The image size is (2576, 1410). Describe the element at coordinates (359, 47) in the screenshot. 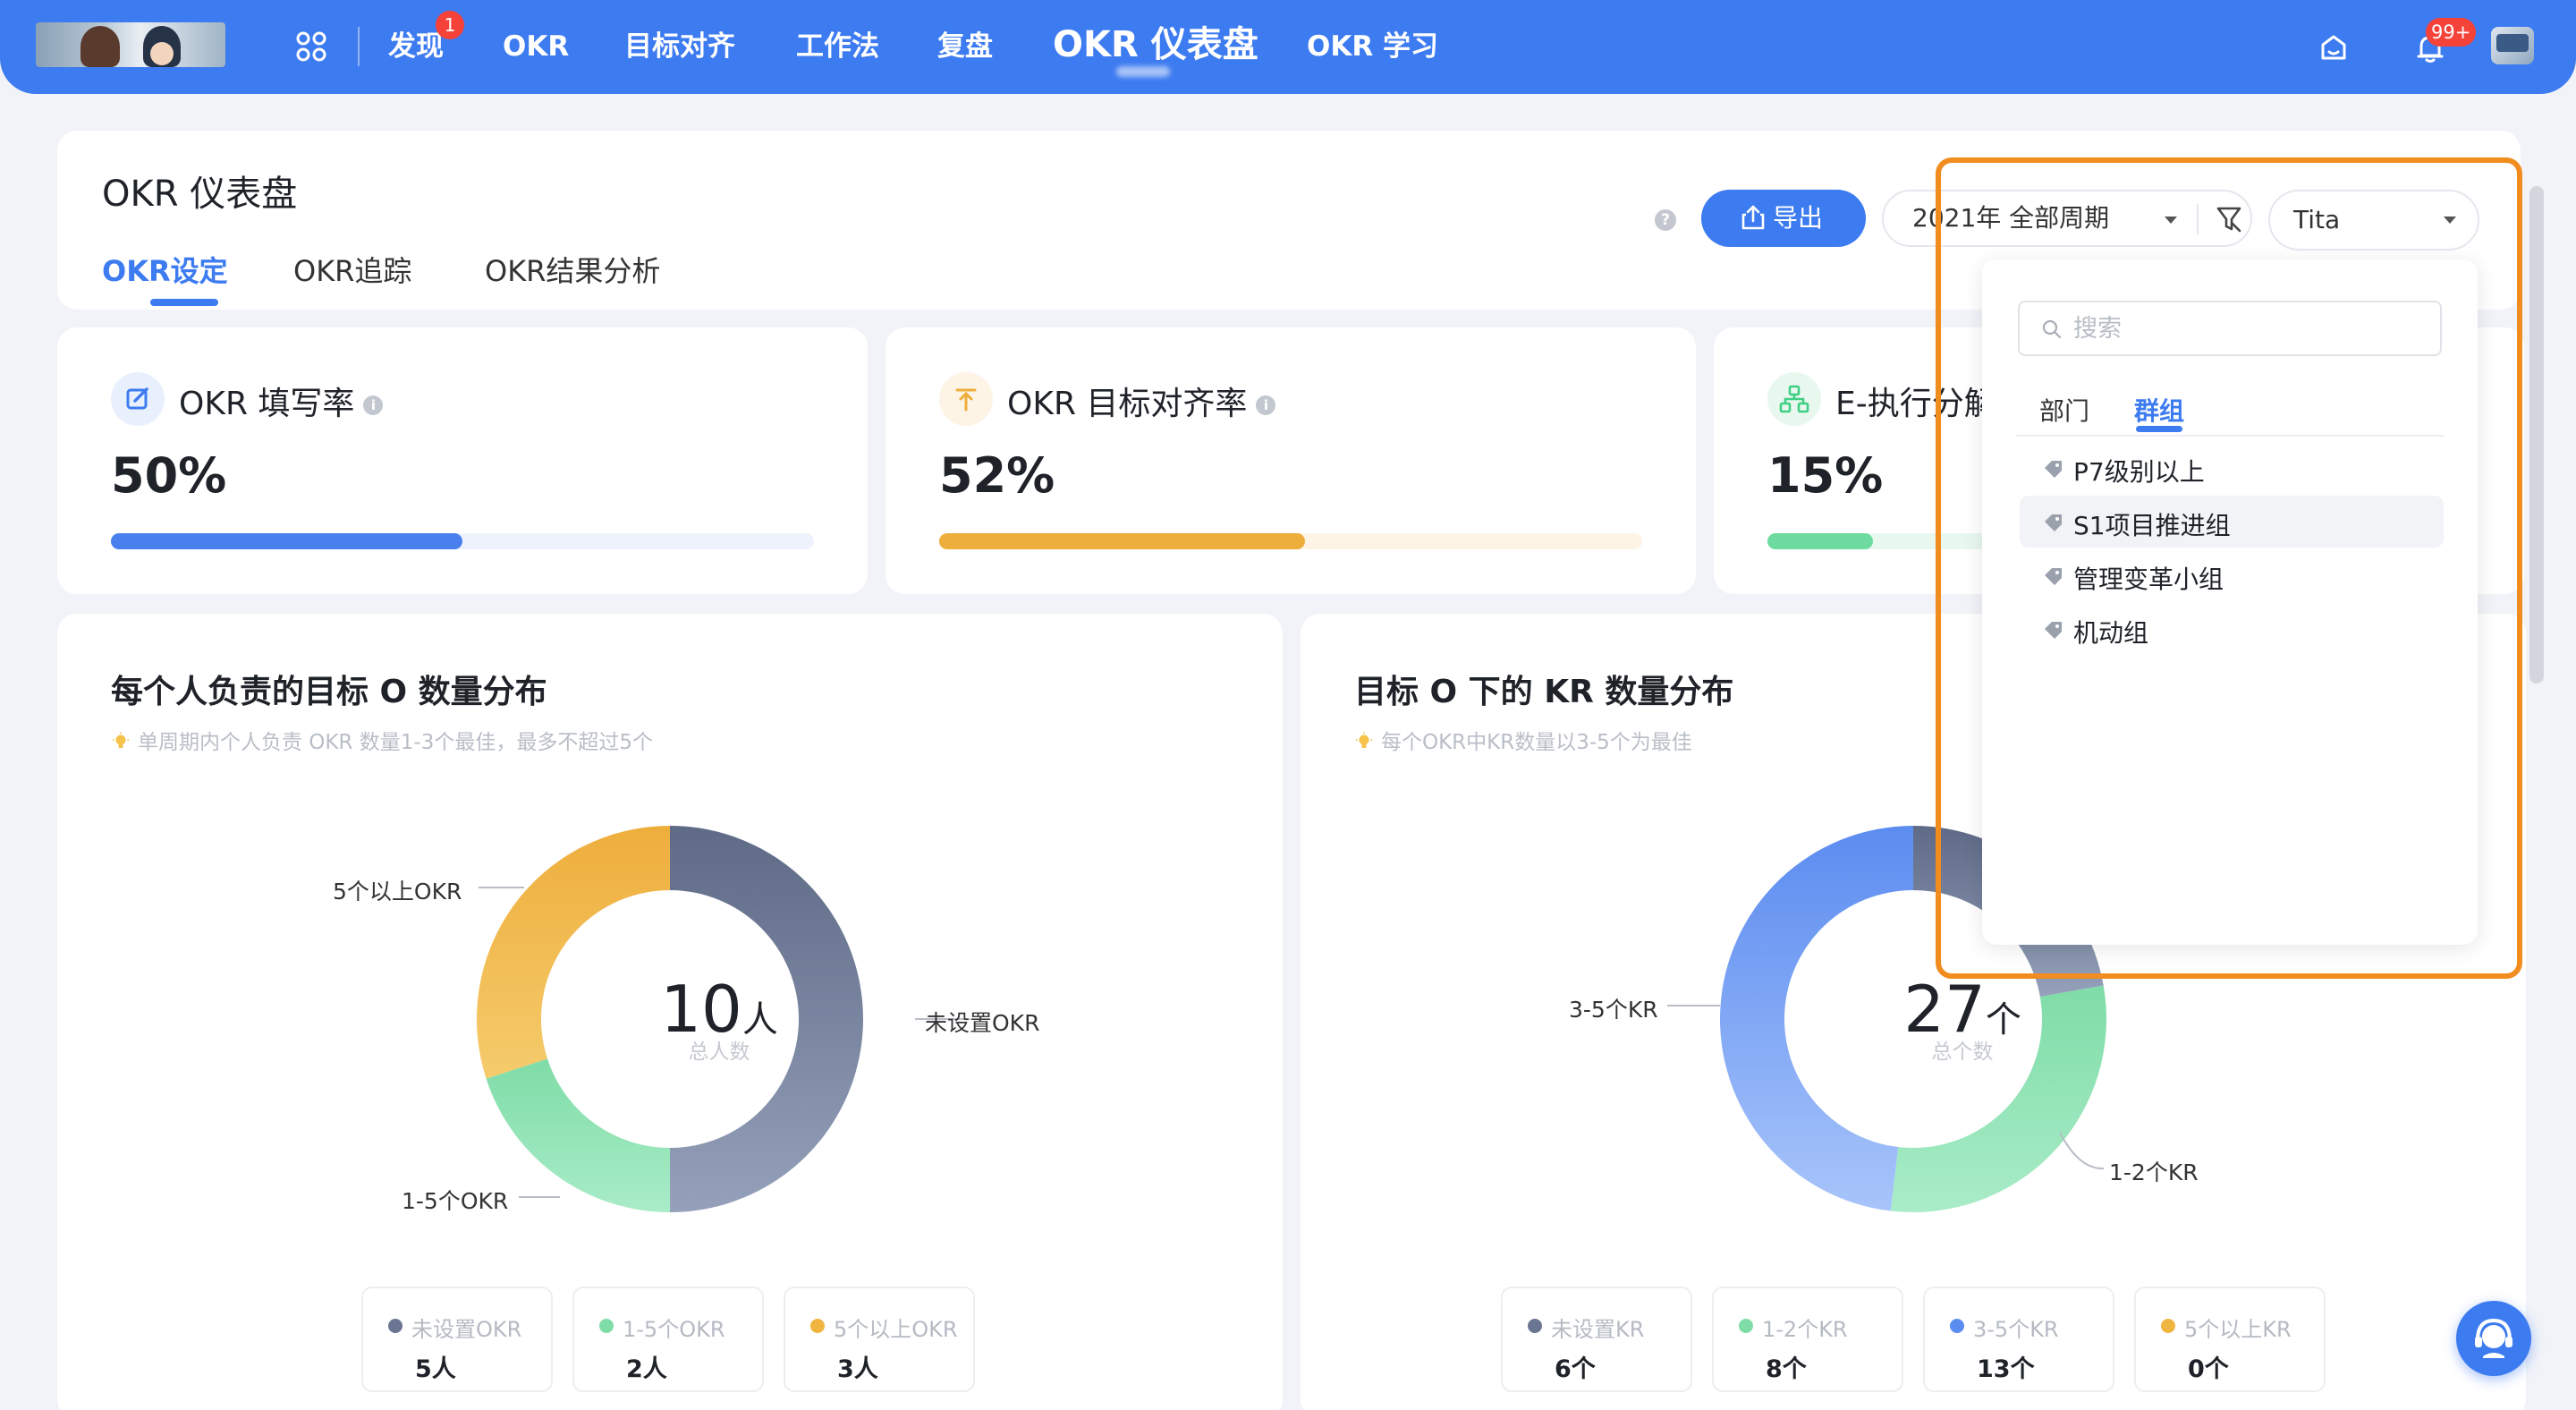

I see `nav-divider` at that location.